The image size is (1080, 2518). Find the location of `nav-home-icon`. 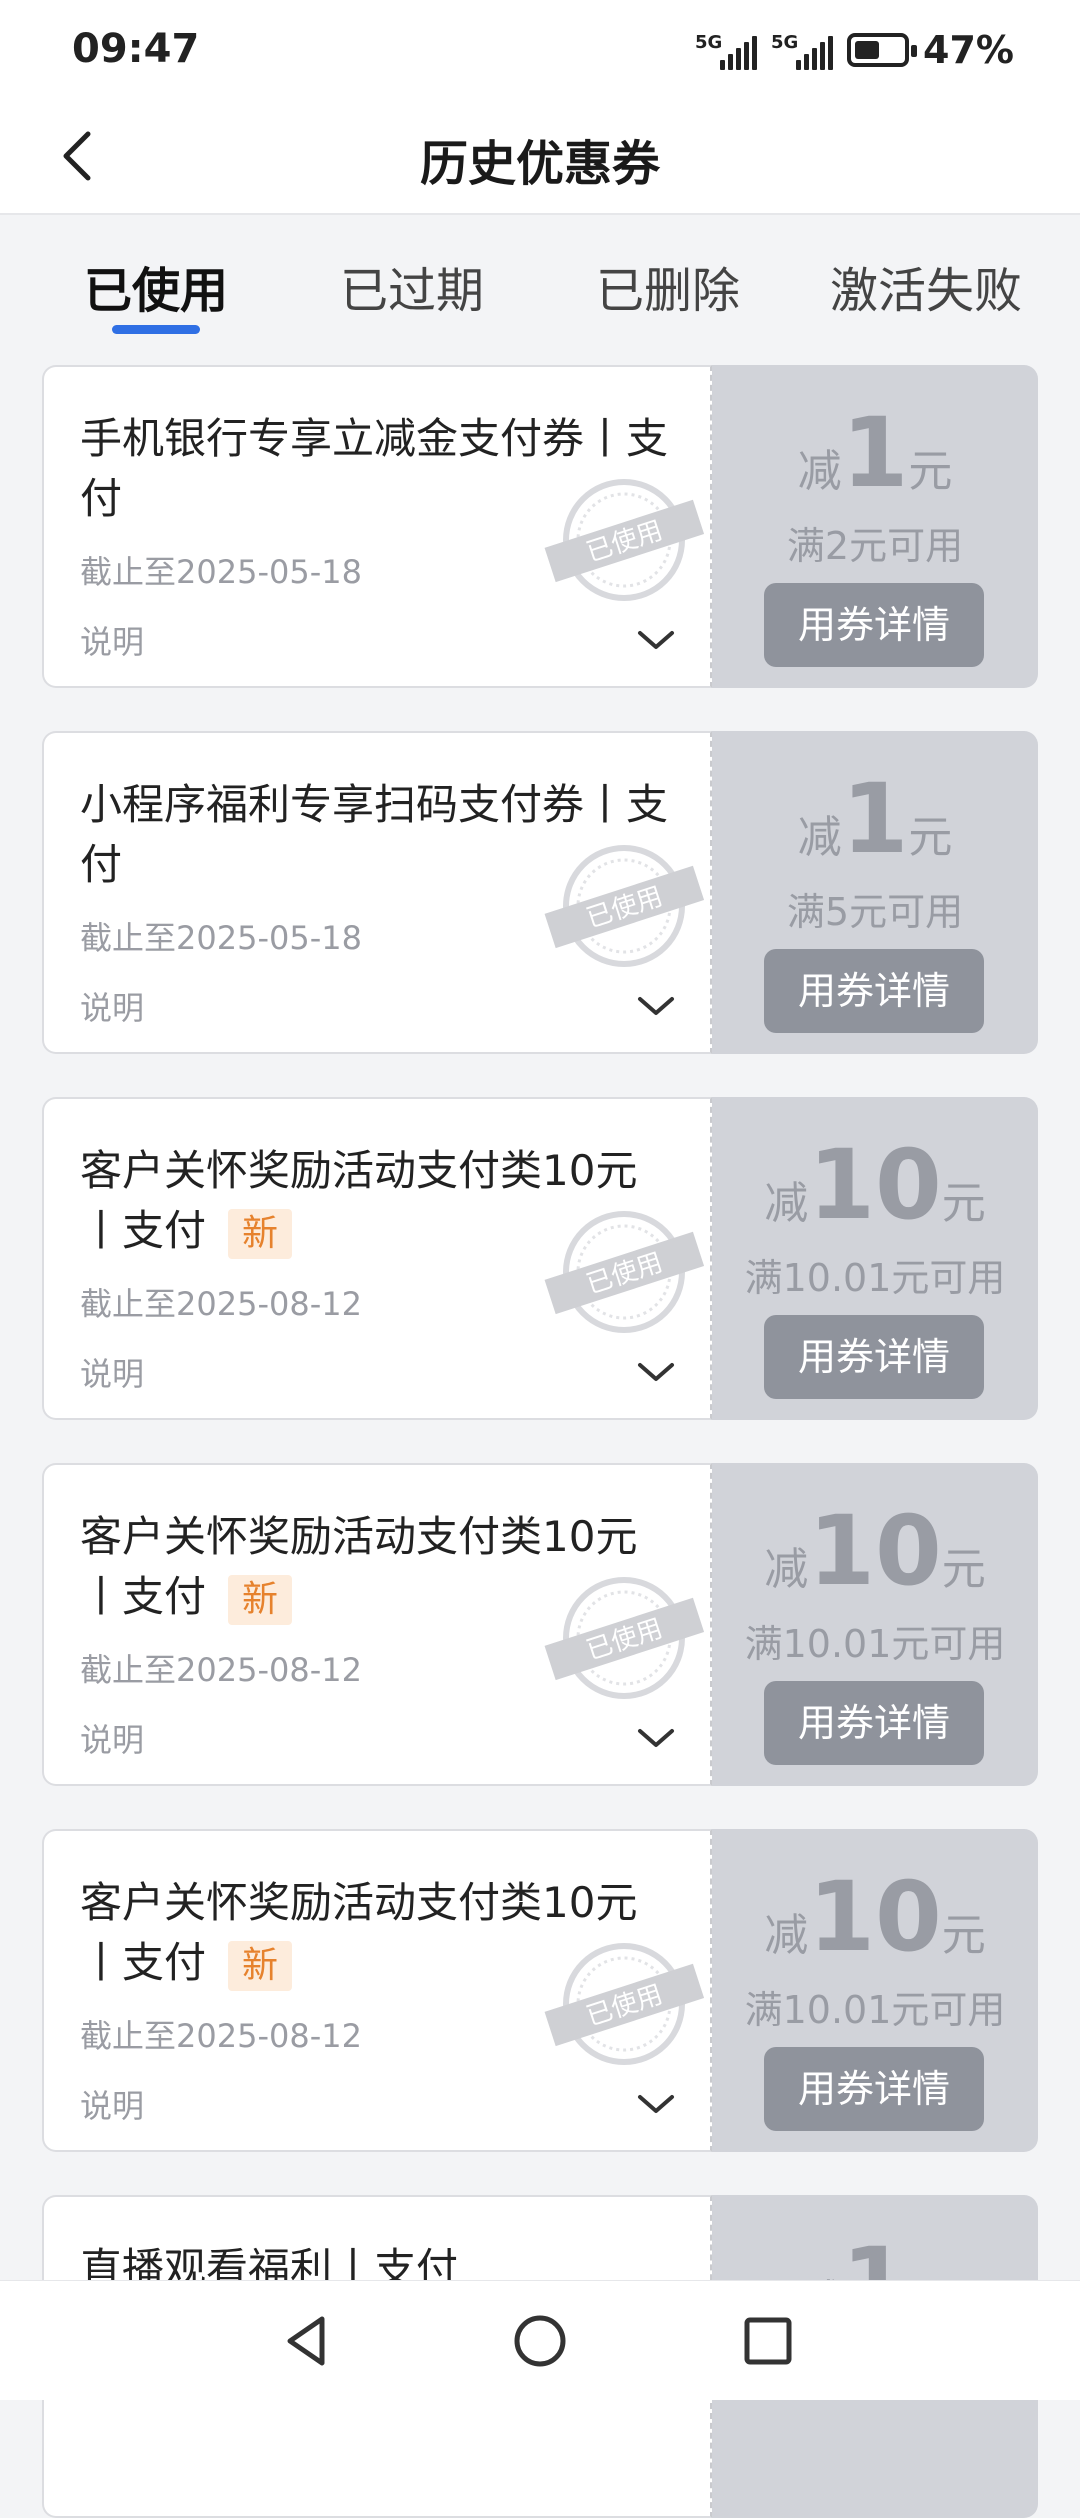

nav-home-icon is located at coordinates (540, 2341).